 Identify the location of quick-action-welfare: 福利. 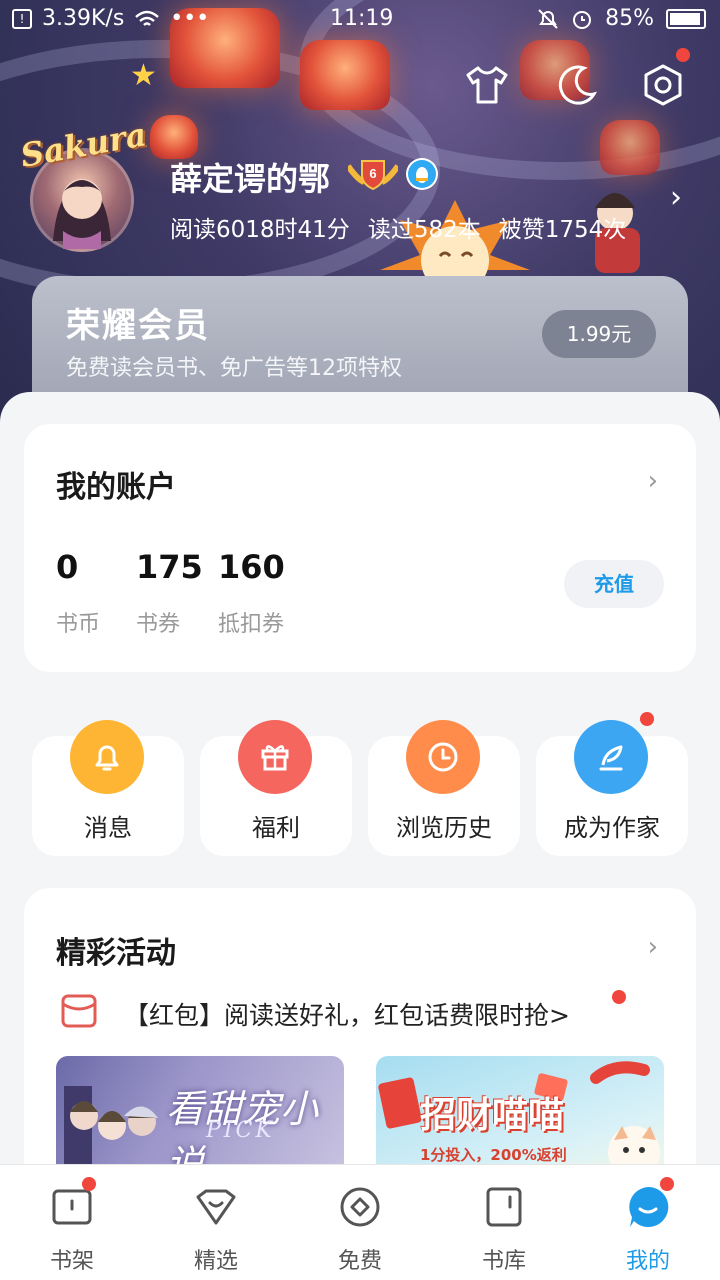
(276, 788).